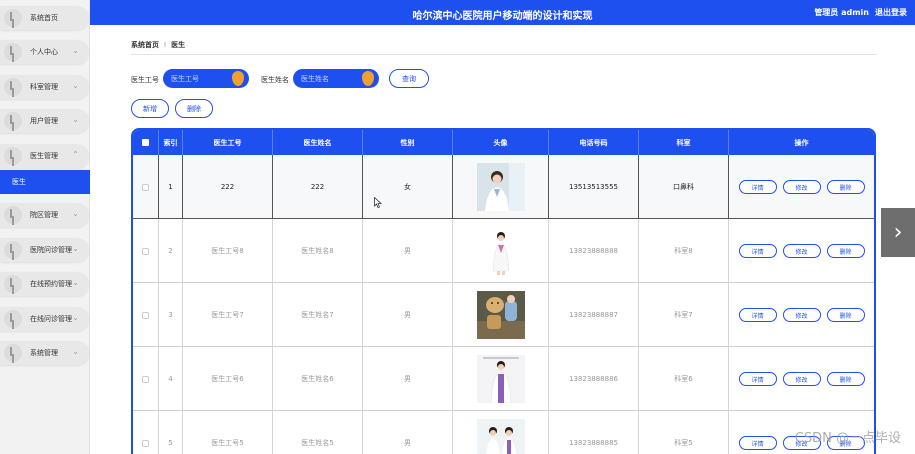 Image resolution: width=915 pixels, height=454 pixels. I want to click on sidebar-item-label: 医院问诊管理, so click(51, 250).